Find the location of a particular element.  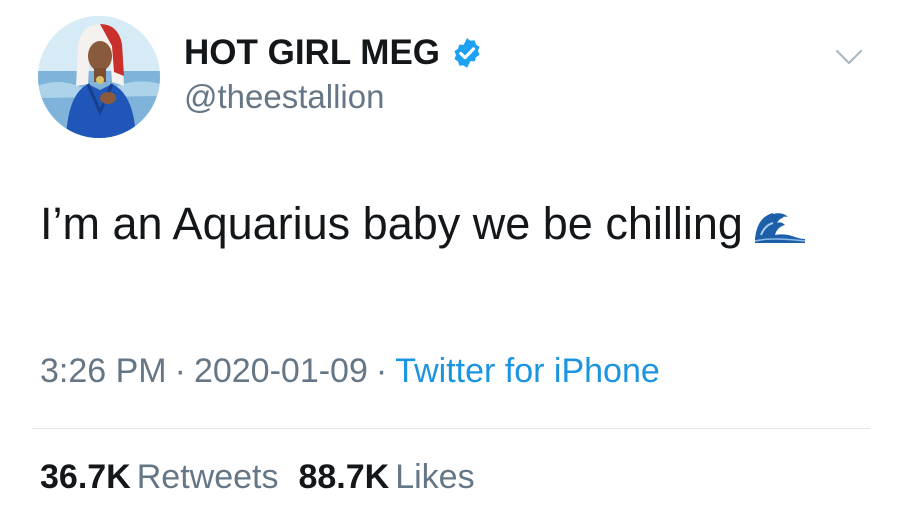

likes-count: 88.7K is located at coordinates (344, 477).